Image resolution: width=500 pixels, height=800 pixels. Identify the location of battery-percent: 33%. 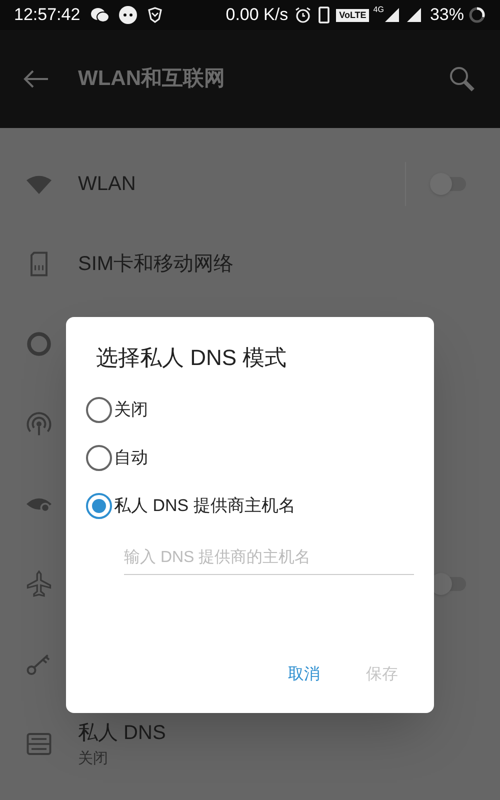
(447, 15).